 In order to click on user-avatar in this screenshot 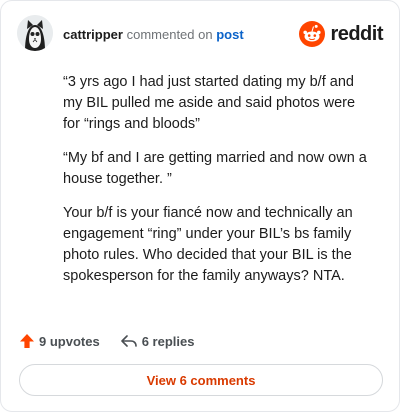, I will do `click(35, 33)`.